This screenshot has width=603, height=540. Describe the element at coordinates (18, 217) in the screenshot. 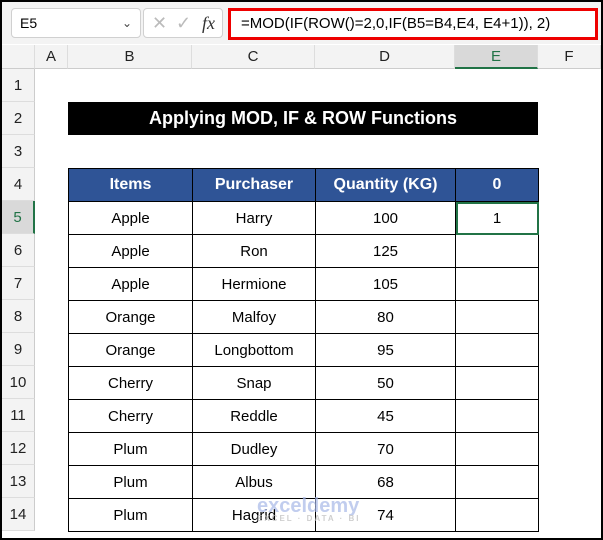

I see `row-header: 5` at that location.